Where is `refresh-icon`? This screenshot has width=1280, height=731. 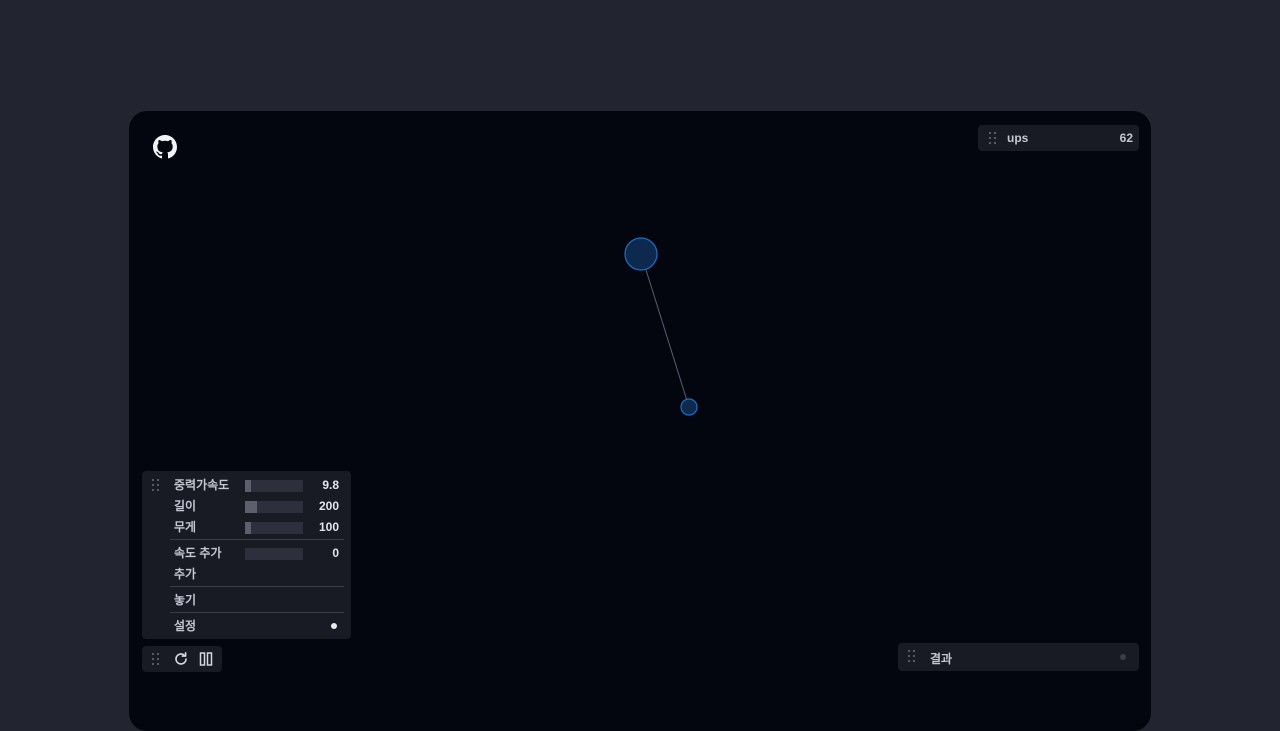 refresh-icon is located at coordinates (181, 659).